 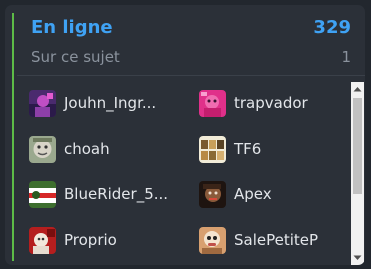 What do you see at coordinates (13, 137) in the screenshot?
I see `accent-bar` at bounding box center [13, 137].